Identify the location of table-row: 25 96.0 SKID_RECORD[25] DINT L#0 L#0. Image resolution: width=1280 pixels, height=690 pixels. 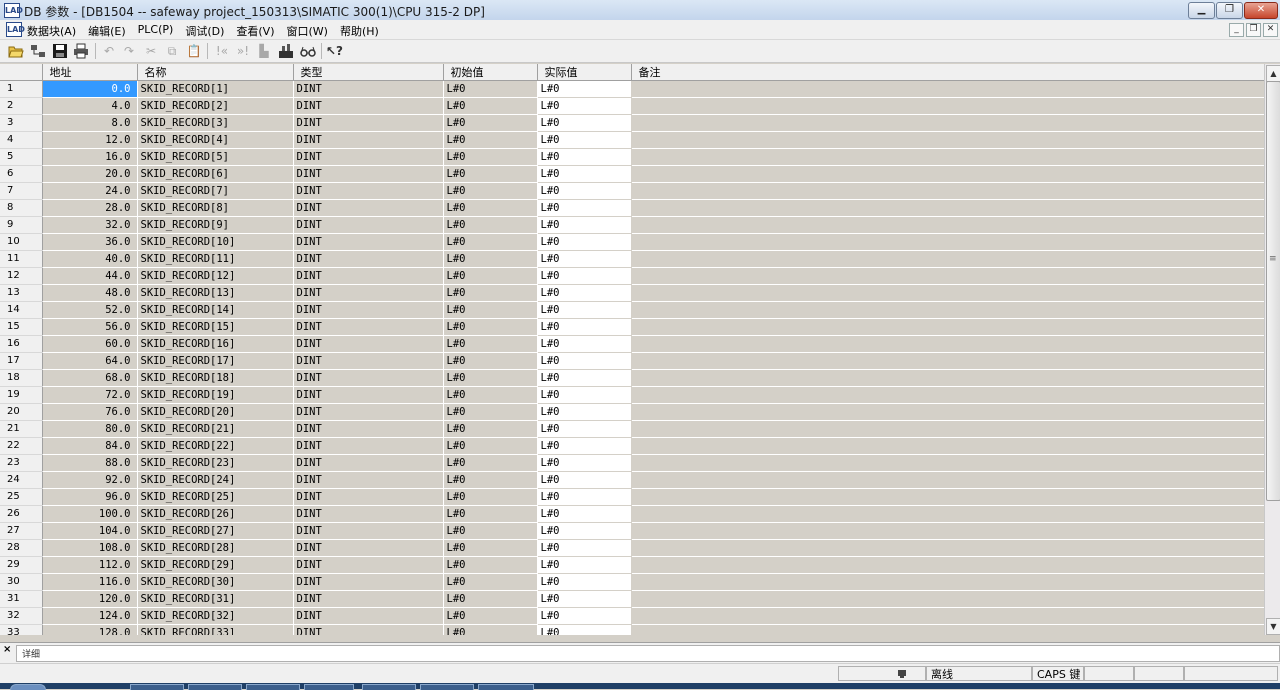
(632, 497).